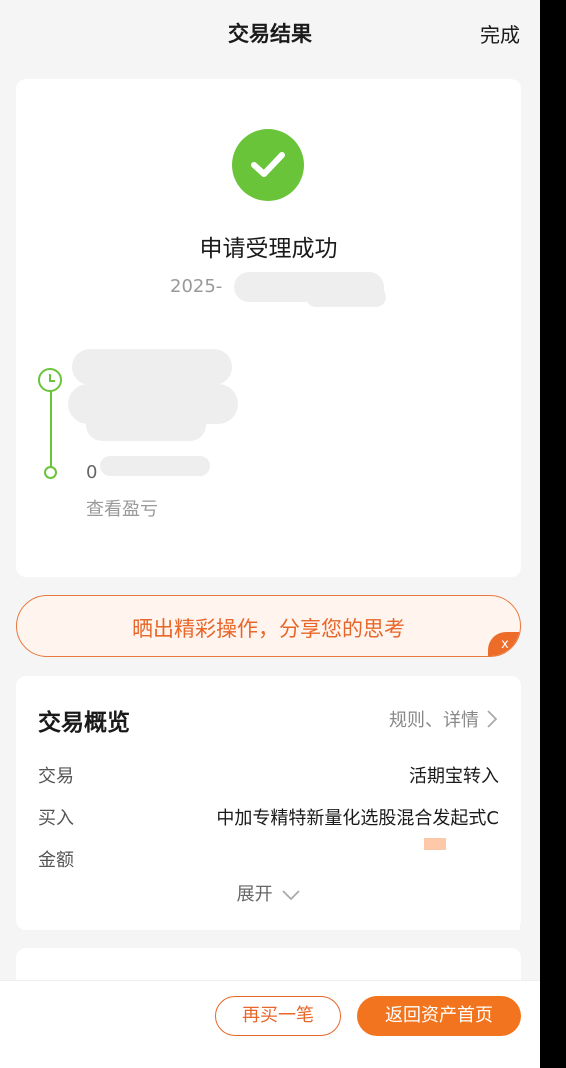  What do you see at coordinates (454, 776) in the screenshot?
I see `trade-type-value: 活期宝转入` at bounding box center [454, 776].